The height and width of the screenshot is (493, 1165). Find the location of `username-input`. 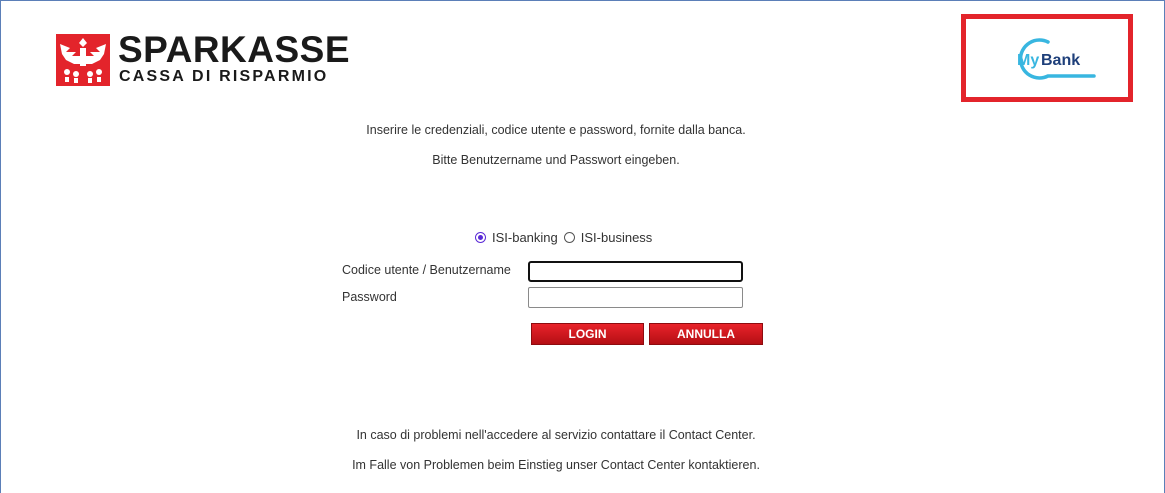

username-input is located at coordinates (635, 271).